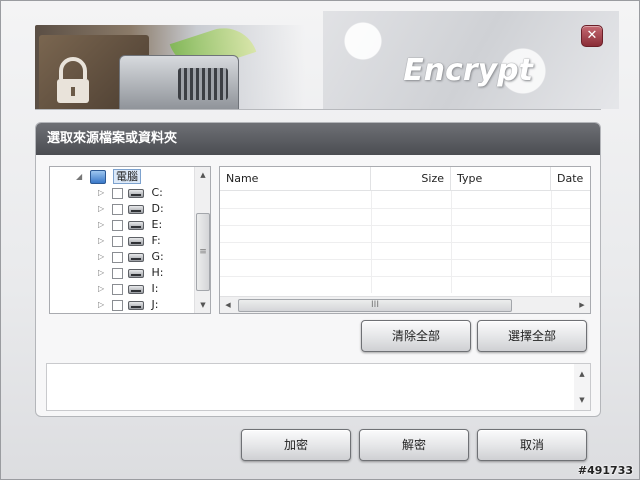 This screenshot has height=480, width=640. What do you see at coordinates (156, 240) in the screenshot?
I see `tree-item-label: F:` at bounding box center [156, 240].